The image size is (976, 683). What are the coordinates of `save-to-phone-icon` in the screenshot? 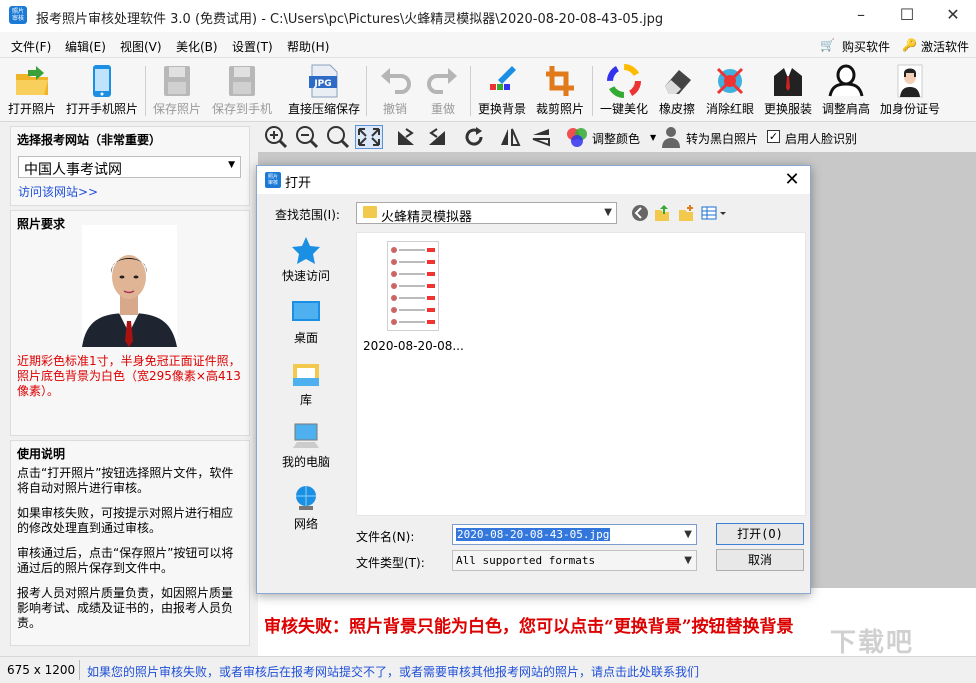 It's located at (242, 81).